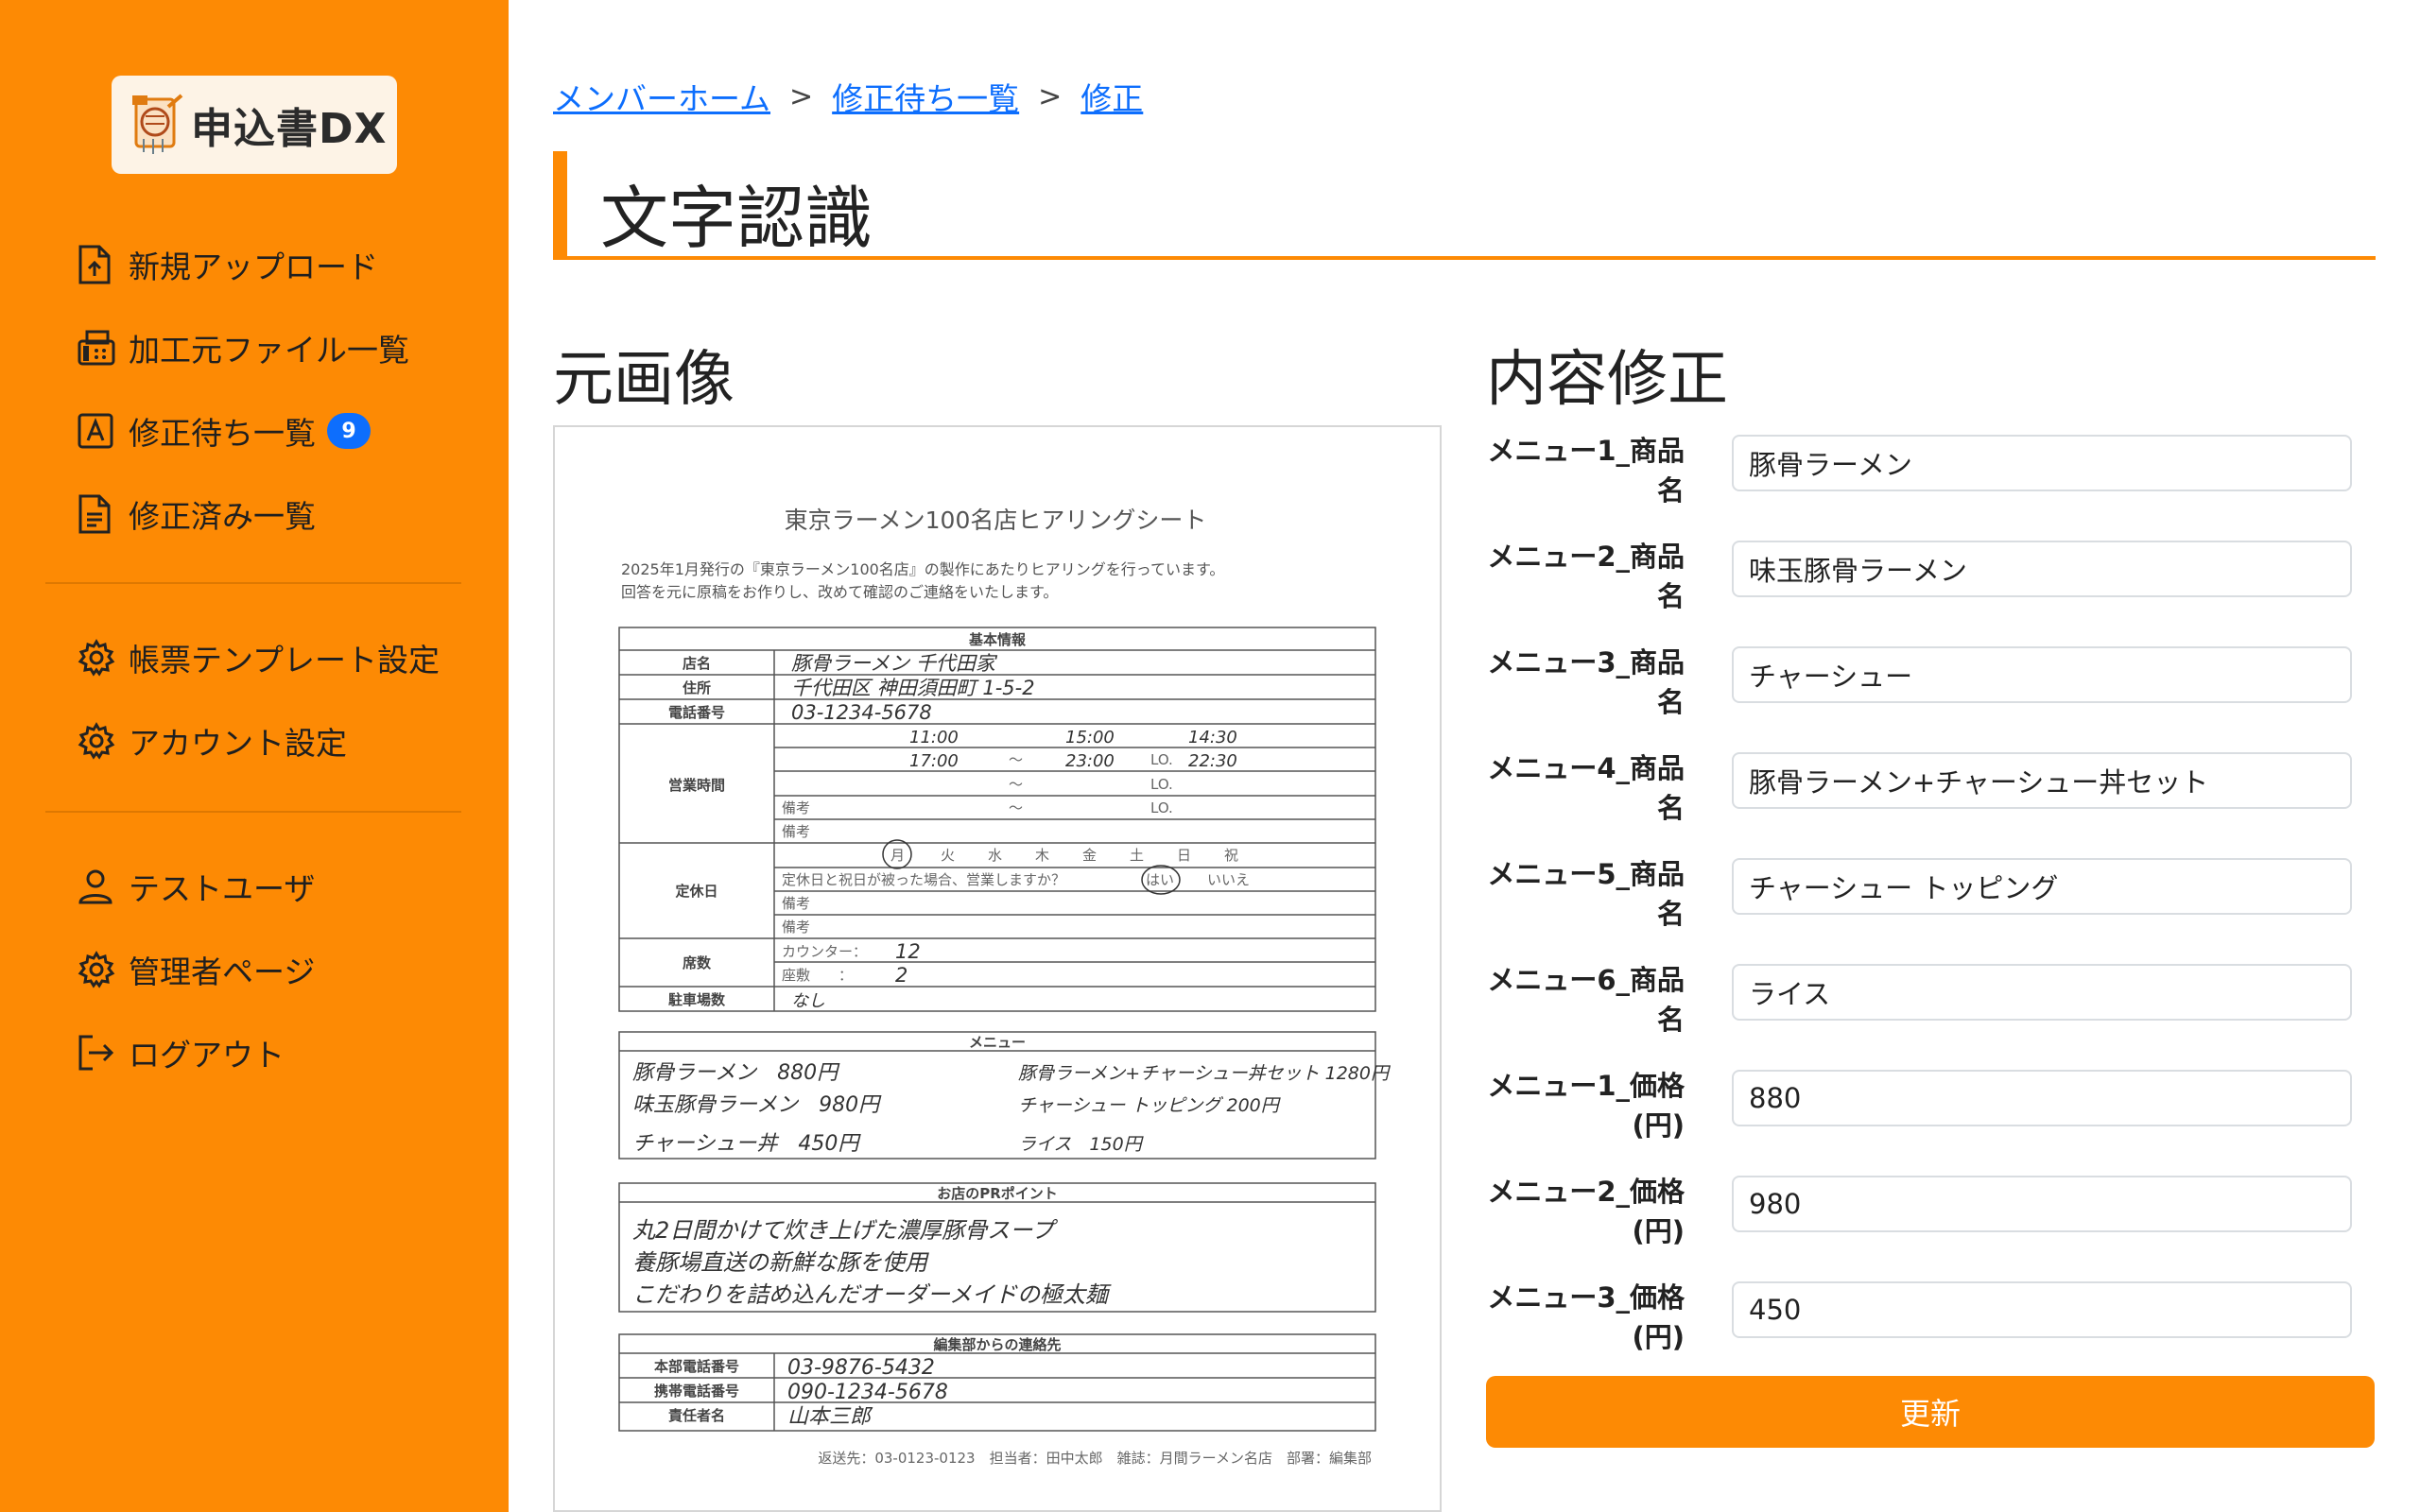 This screenshot has height=1512, width=2420. What do you see at coordinates (1586, 1211) in the screenshot?
I see `field-label: メニュー2_価格(円)` at bounding box center [1586, 1211].